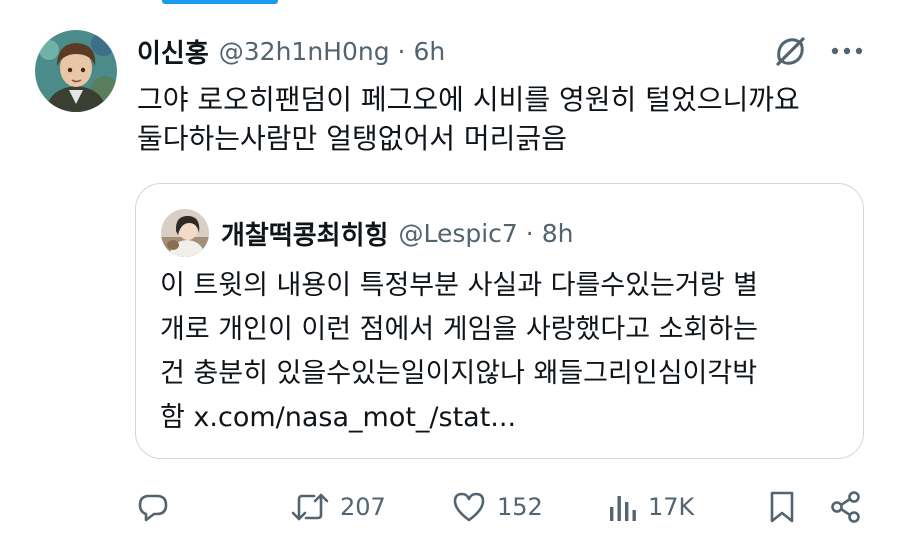 This screenshot has width=900, height=548. I want to click on grok-icon, so click(790, 51).